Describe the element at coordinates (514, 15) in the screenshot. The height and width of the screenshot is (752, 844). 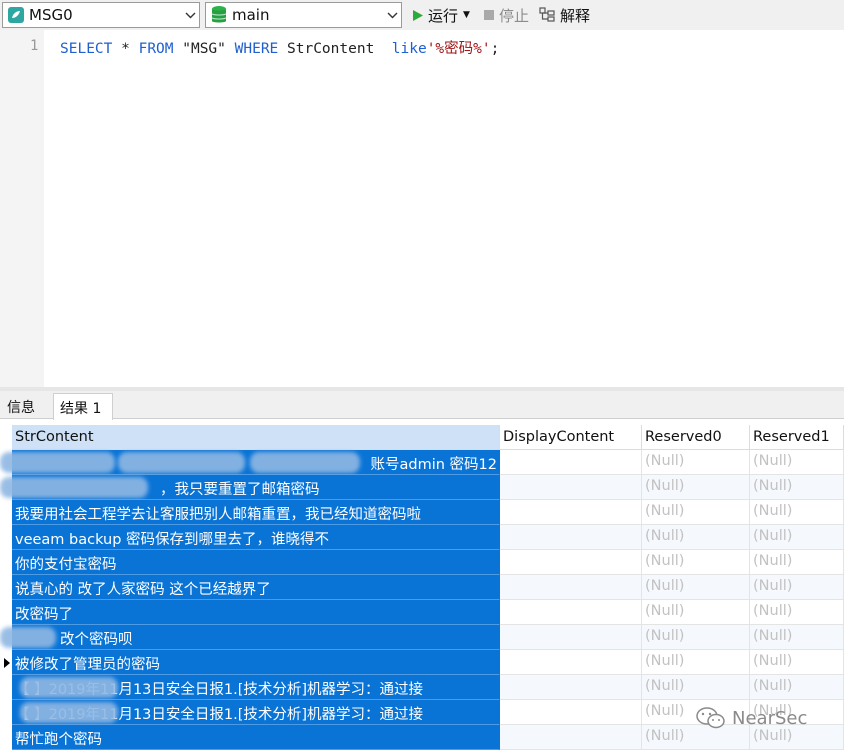
I see `stop-label: 停止` at that location.